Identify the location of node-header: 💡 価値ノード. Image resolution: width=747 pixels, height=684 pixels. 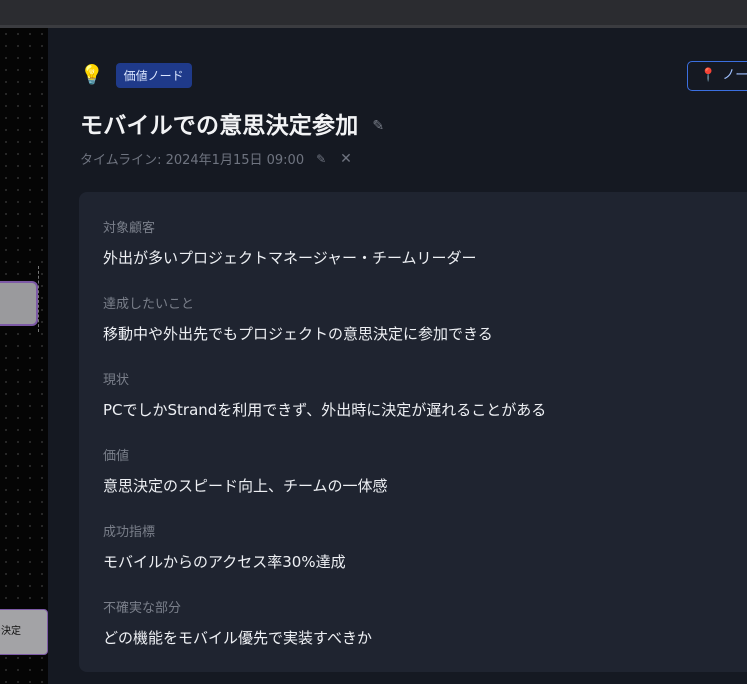
(136, 75).